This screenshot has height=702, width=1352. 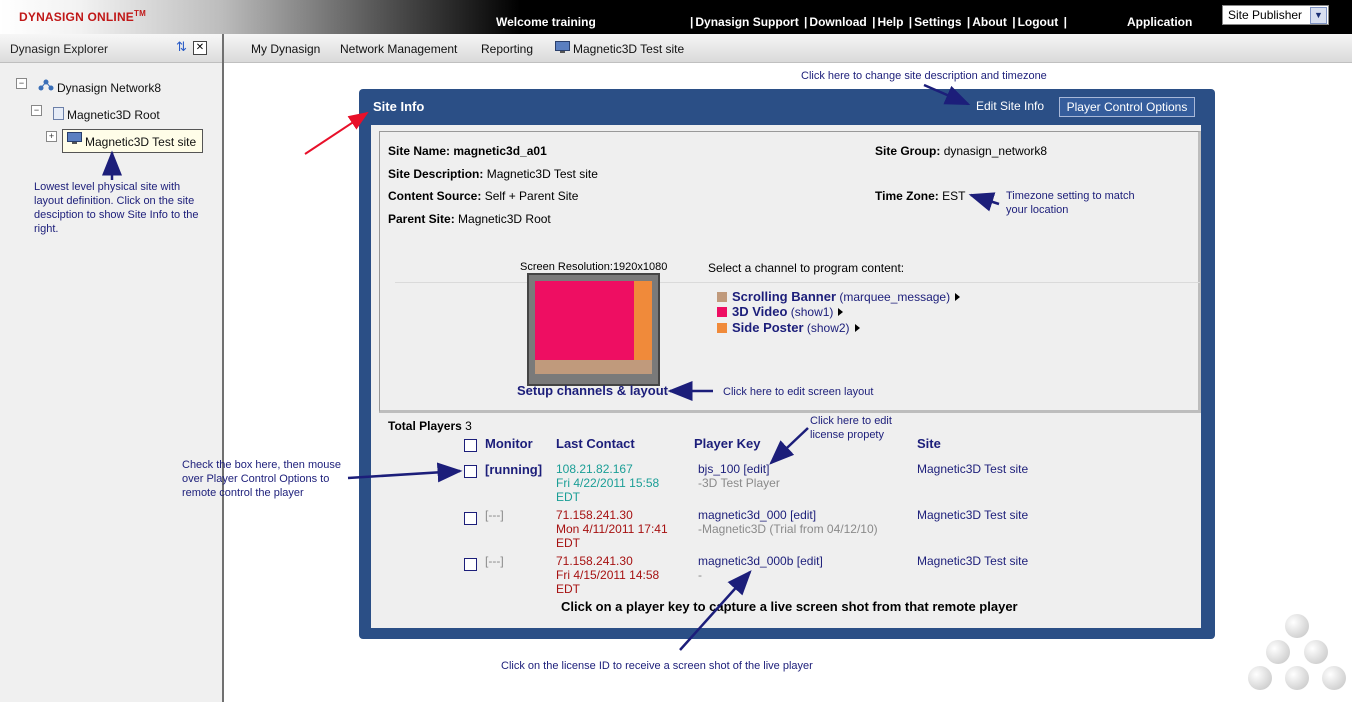 I want to click on divider, so click(x=797, y=282).